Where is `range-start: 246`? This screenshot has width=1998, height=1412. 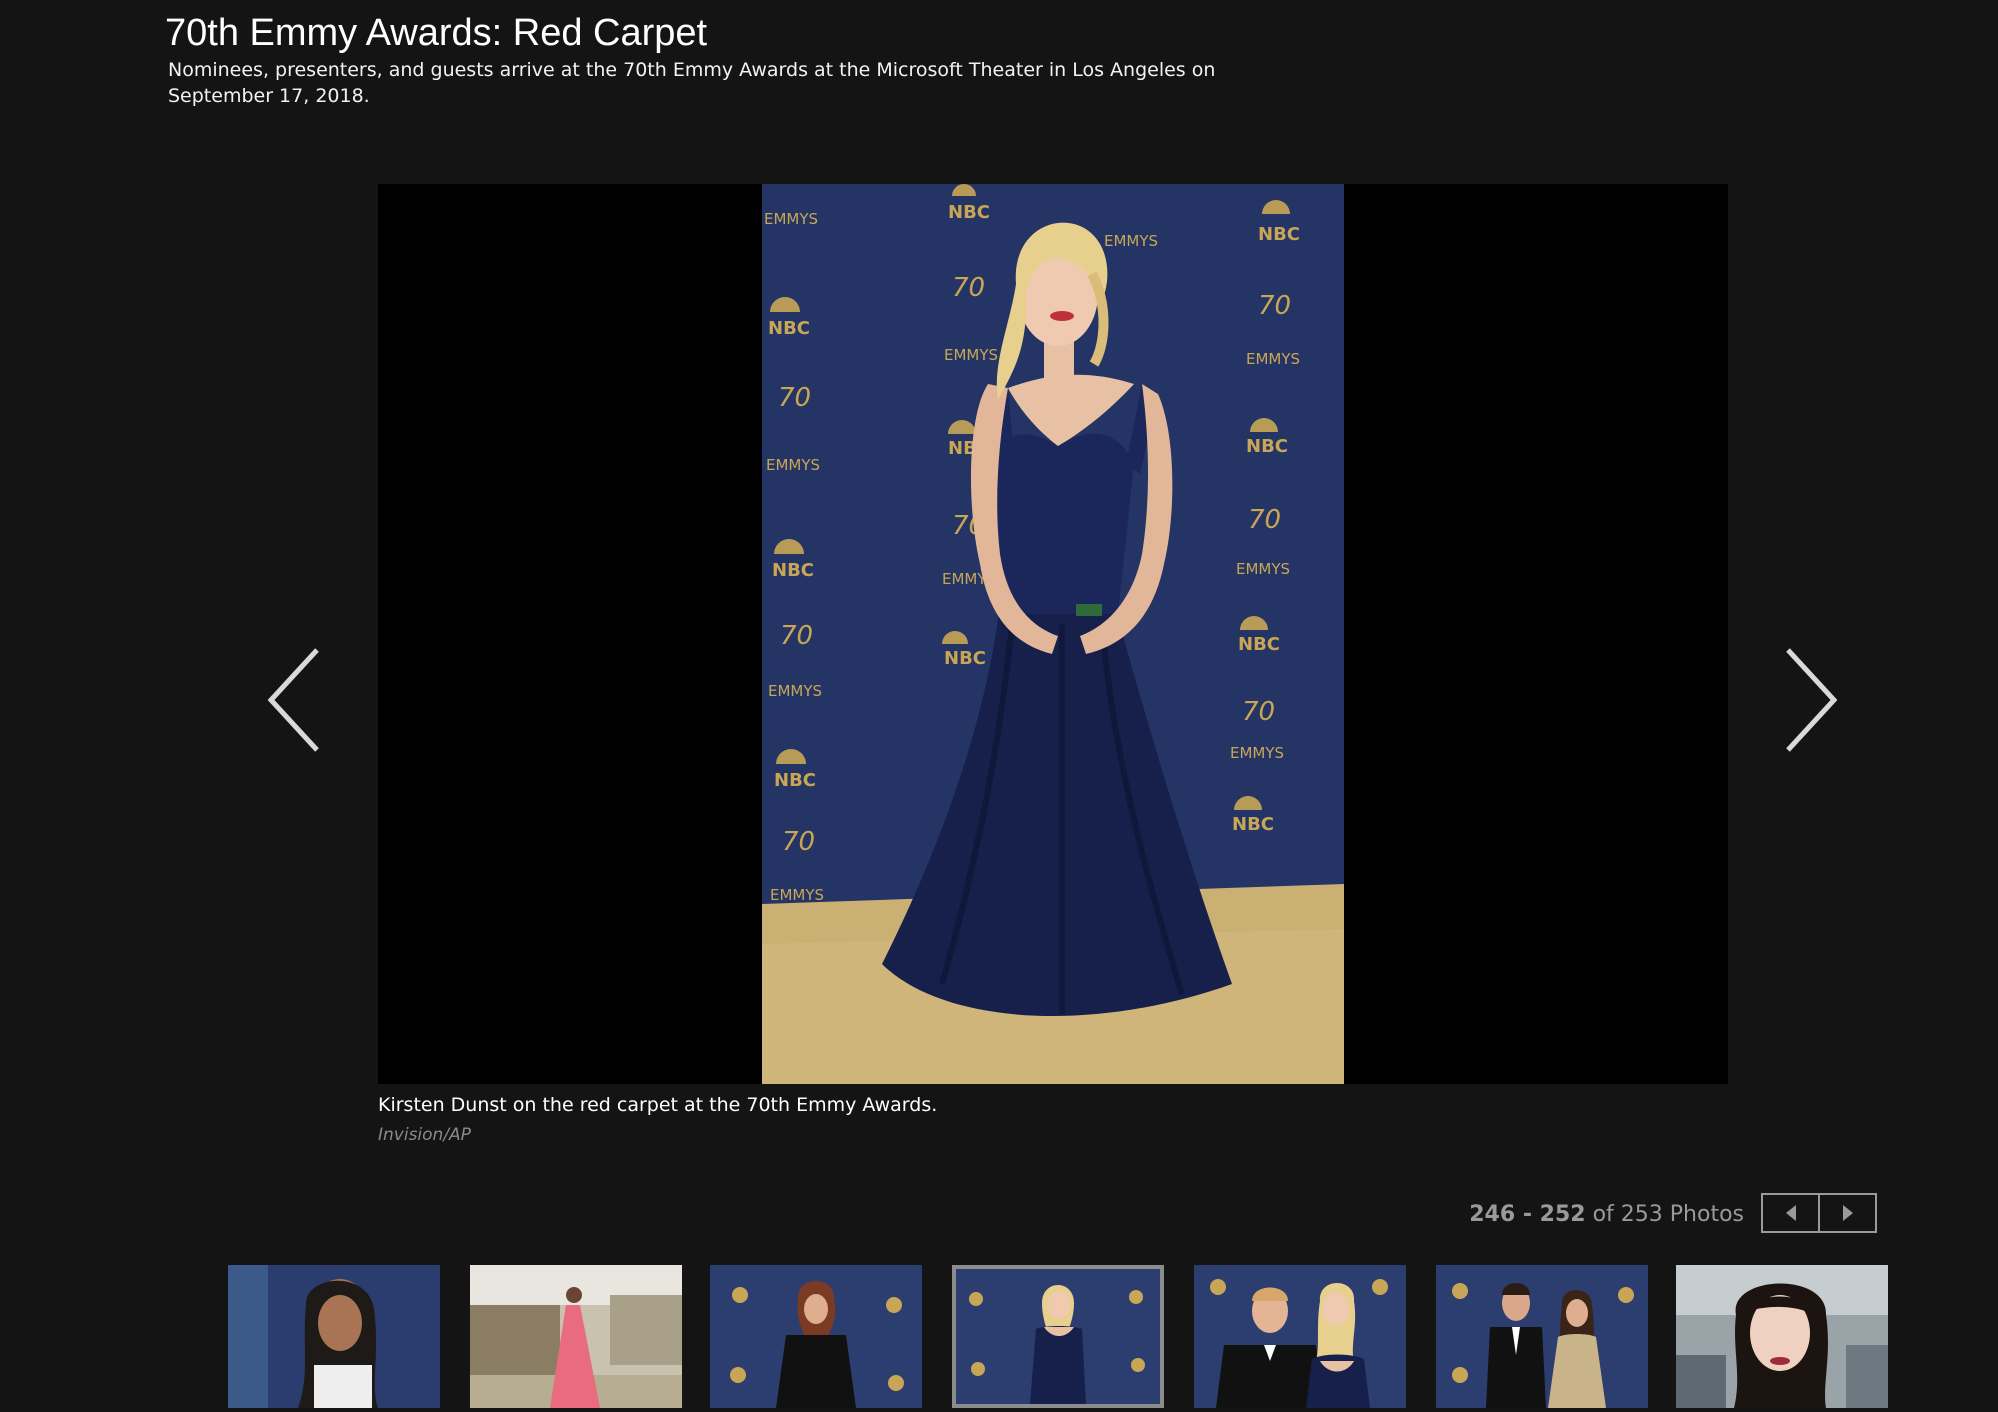
range-start: 246 is located at coordinates (1492, 1214).